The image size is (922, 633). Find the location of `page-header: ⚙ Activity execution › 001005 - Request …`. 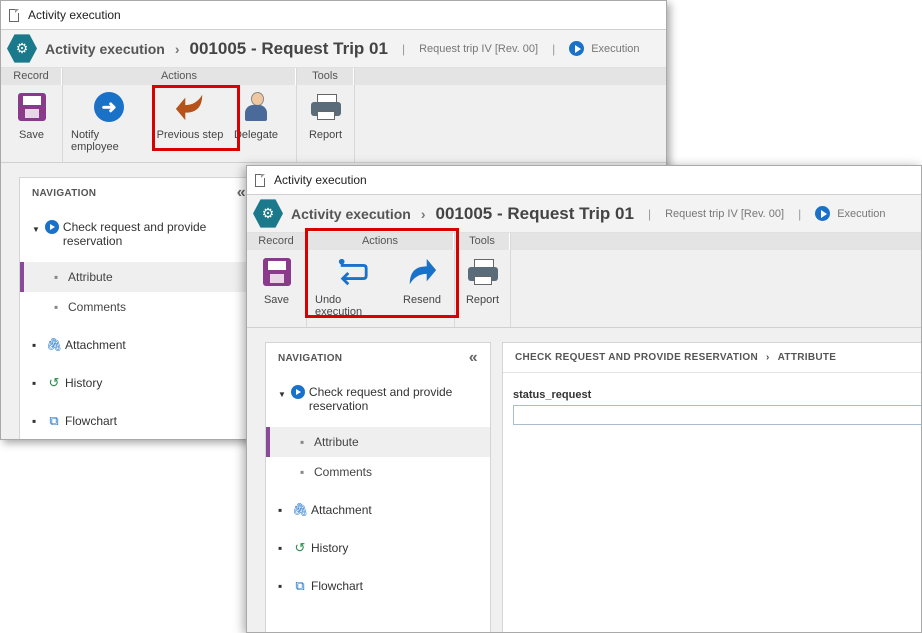

page-header: ⚙ Activity execution › 001005 - Request … is located at coordinates (584, 214).